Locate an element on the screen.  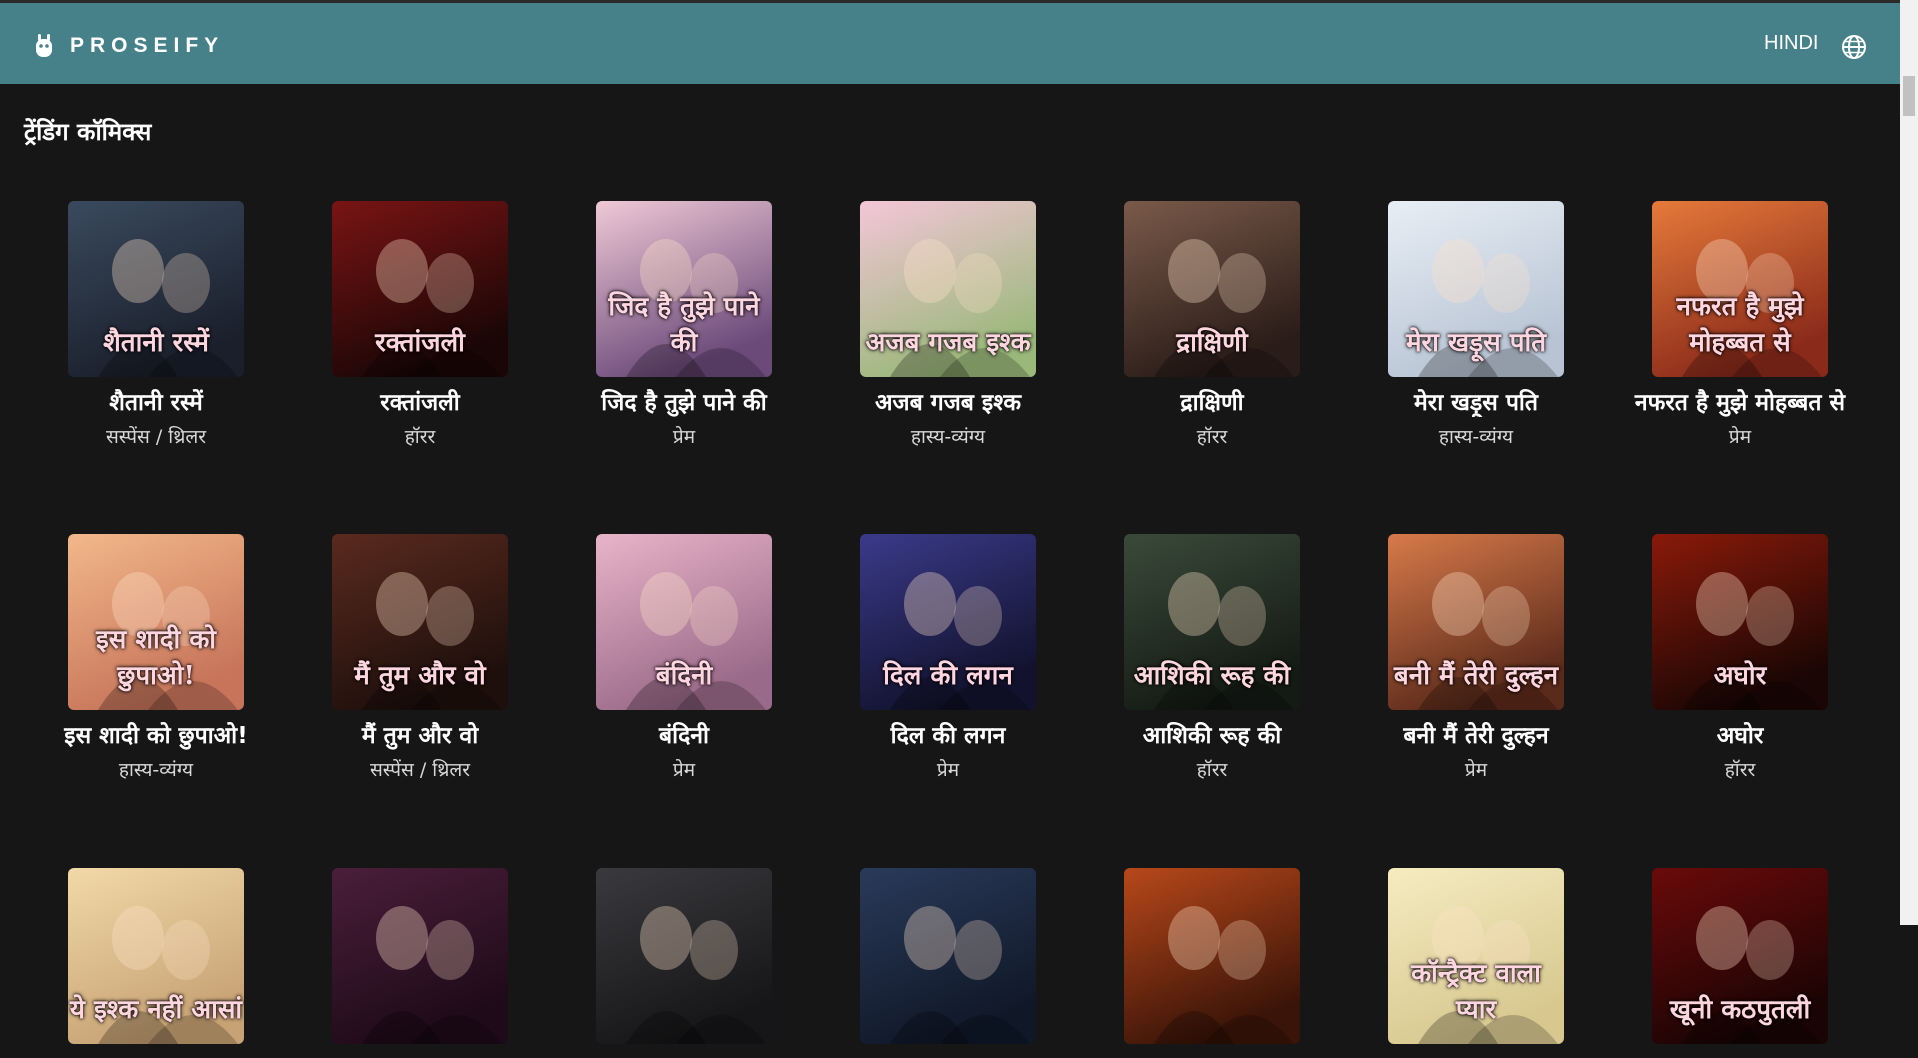
comic-title: मैं तुम और वो is located at coordinates (420, 734).